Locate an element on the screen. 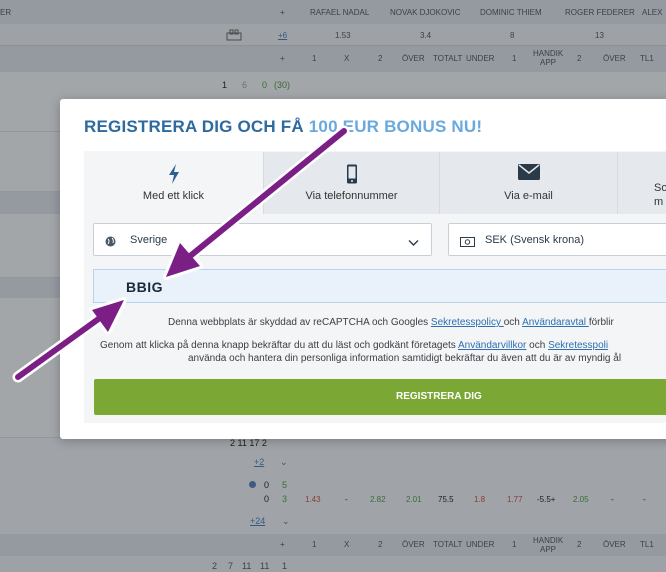 The image size is (666, 572). recaptcha-text-3: förblir is located at coordinates (601, 322).